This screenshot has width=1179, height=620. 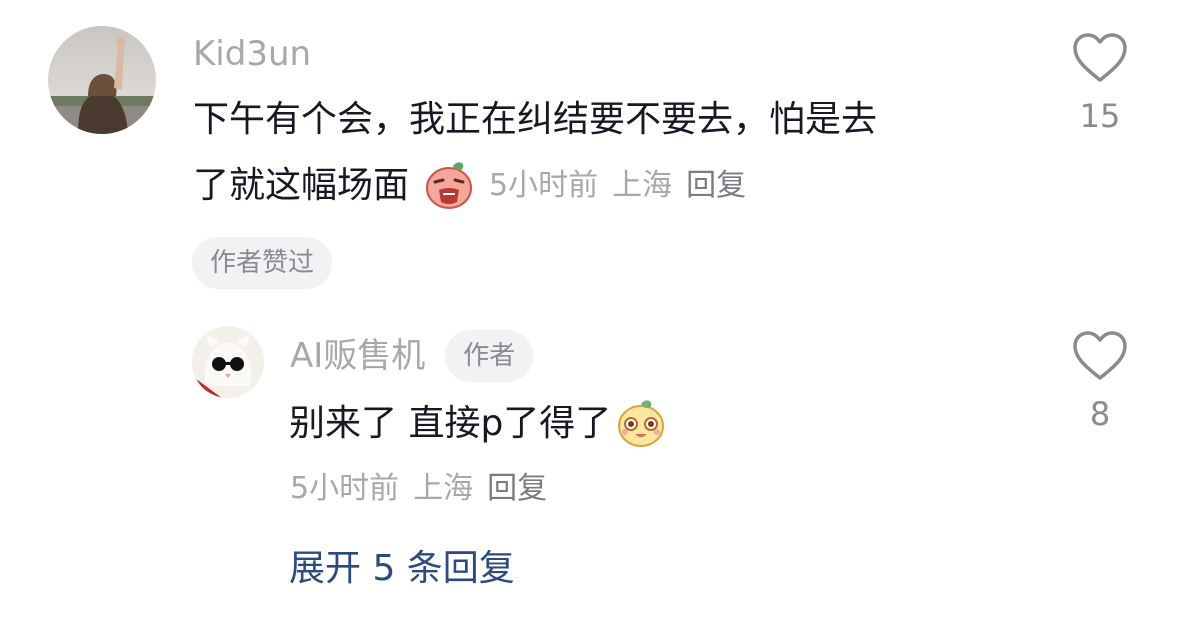 I want to click on comment-like-column: 15, so click(x=1100, y=84).